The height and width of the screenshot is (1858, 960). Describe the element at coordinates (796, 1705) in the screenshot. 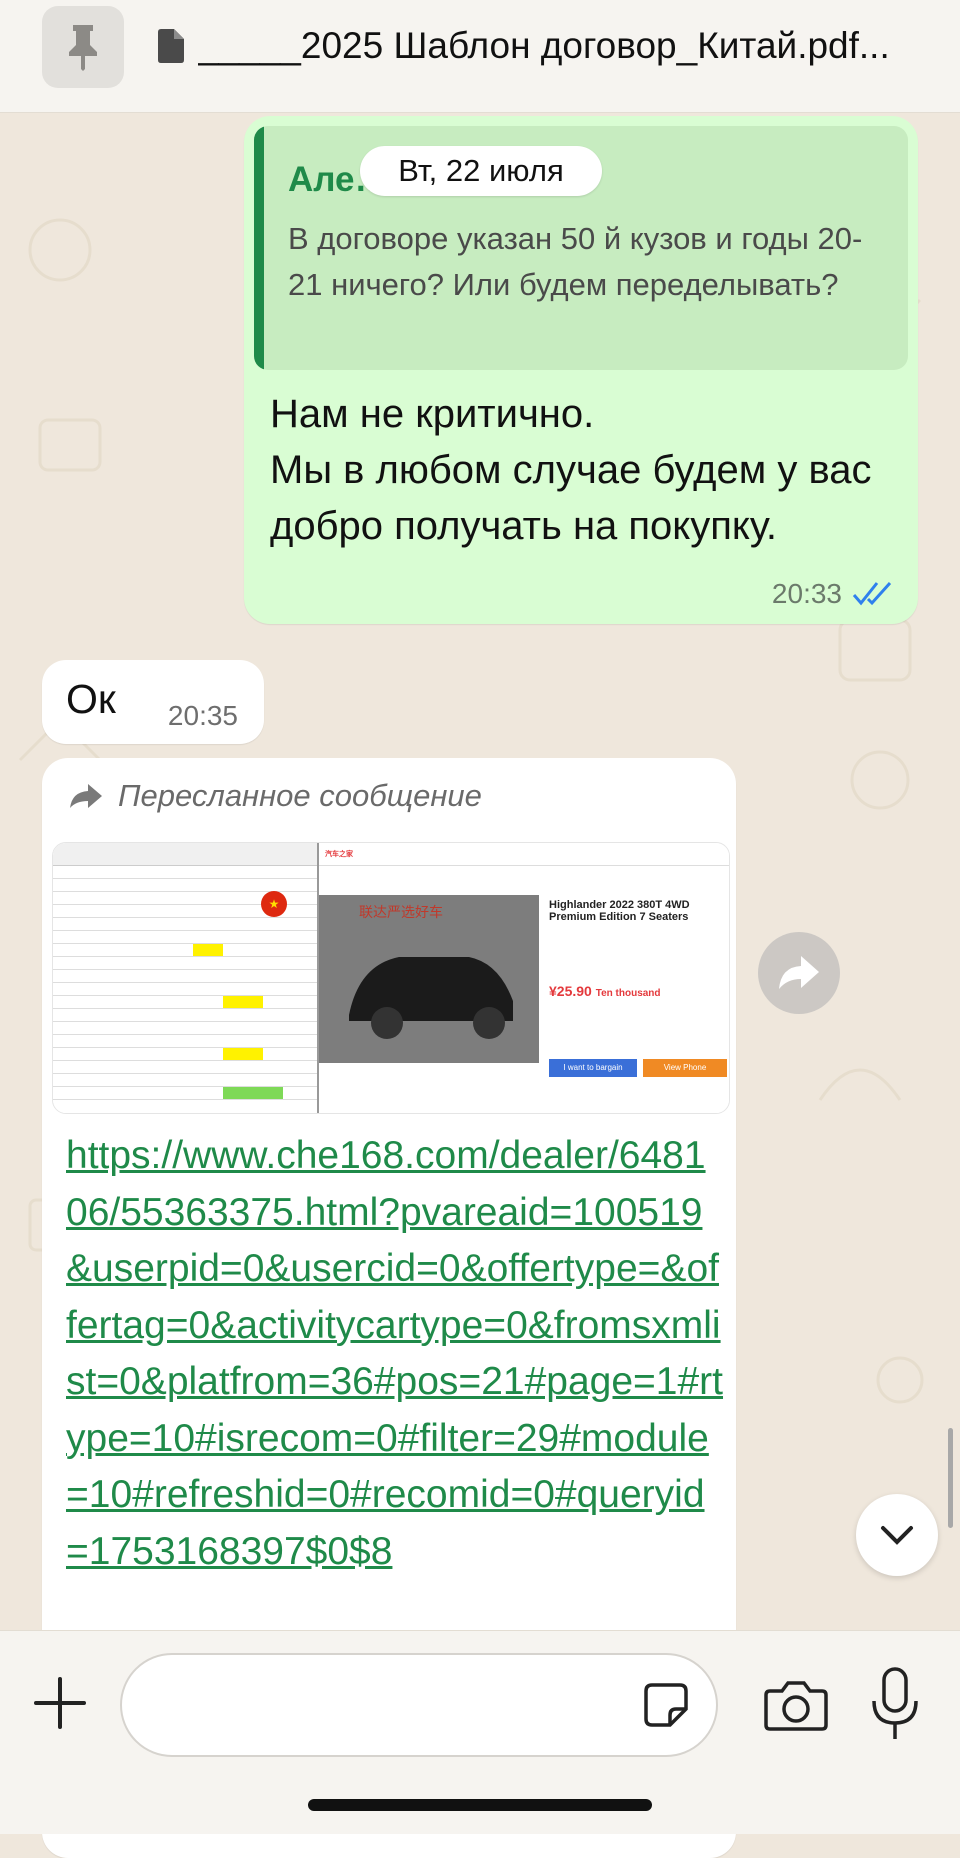

I see `camera-icon` at that location.